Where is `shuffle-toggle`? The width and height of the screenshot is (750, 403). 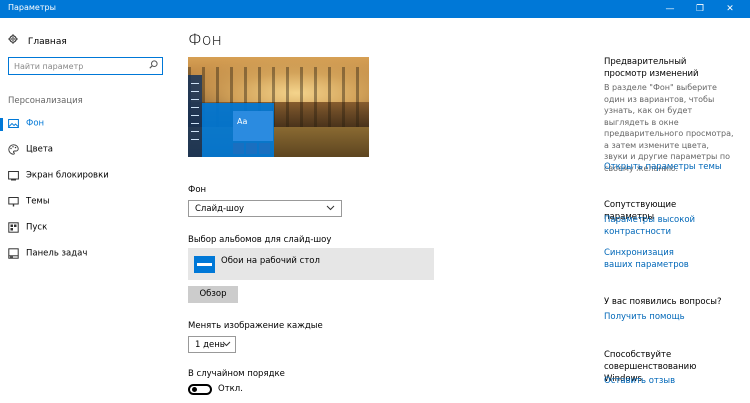 shuffle-toggle is located at coordinates (200, 389).